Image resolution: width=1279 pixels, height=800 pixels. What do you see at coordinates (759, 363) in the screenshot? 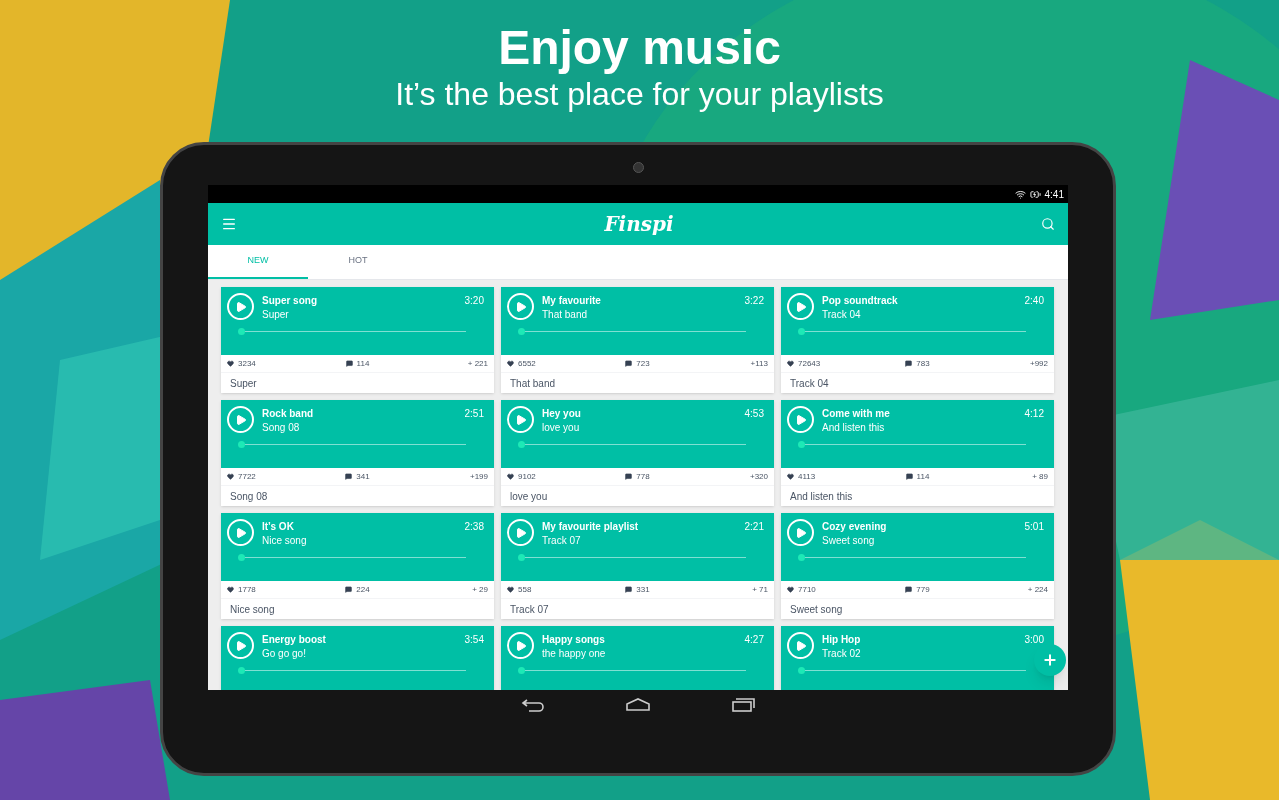
I see `adds-count: +113` at bounding box center [759, 363].